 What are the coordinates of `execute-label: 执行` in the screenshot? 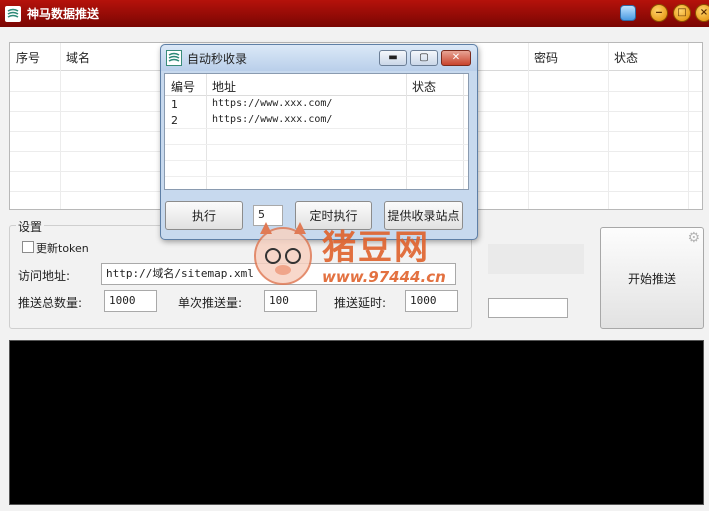 It's located at (203, 216).